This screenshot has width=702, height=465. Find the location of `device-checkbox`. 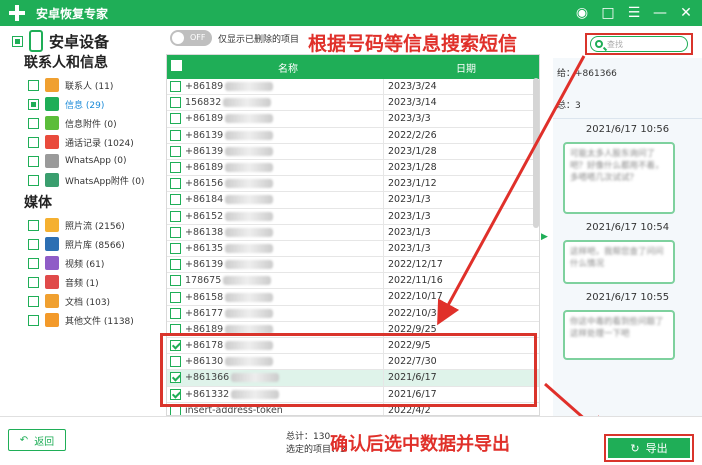

device-checkbox is located at coordinates (17, 41).